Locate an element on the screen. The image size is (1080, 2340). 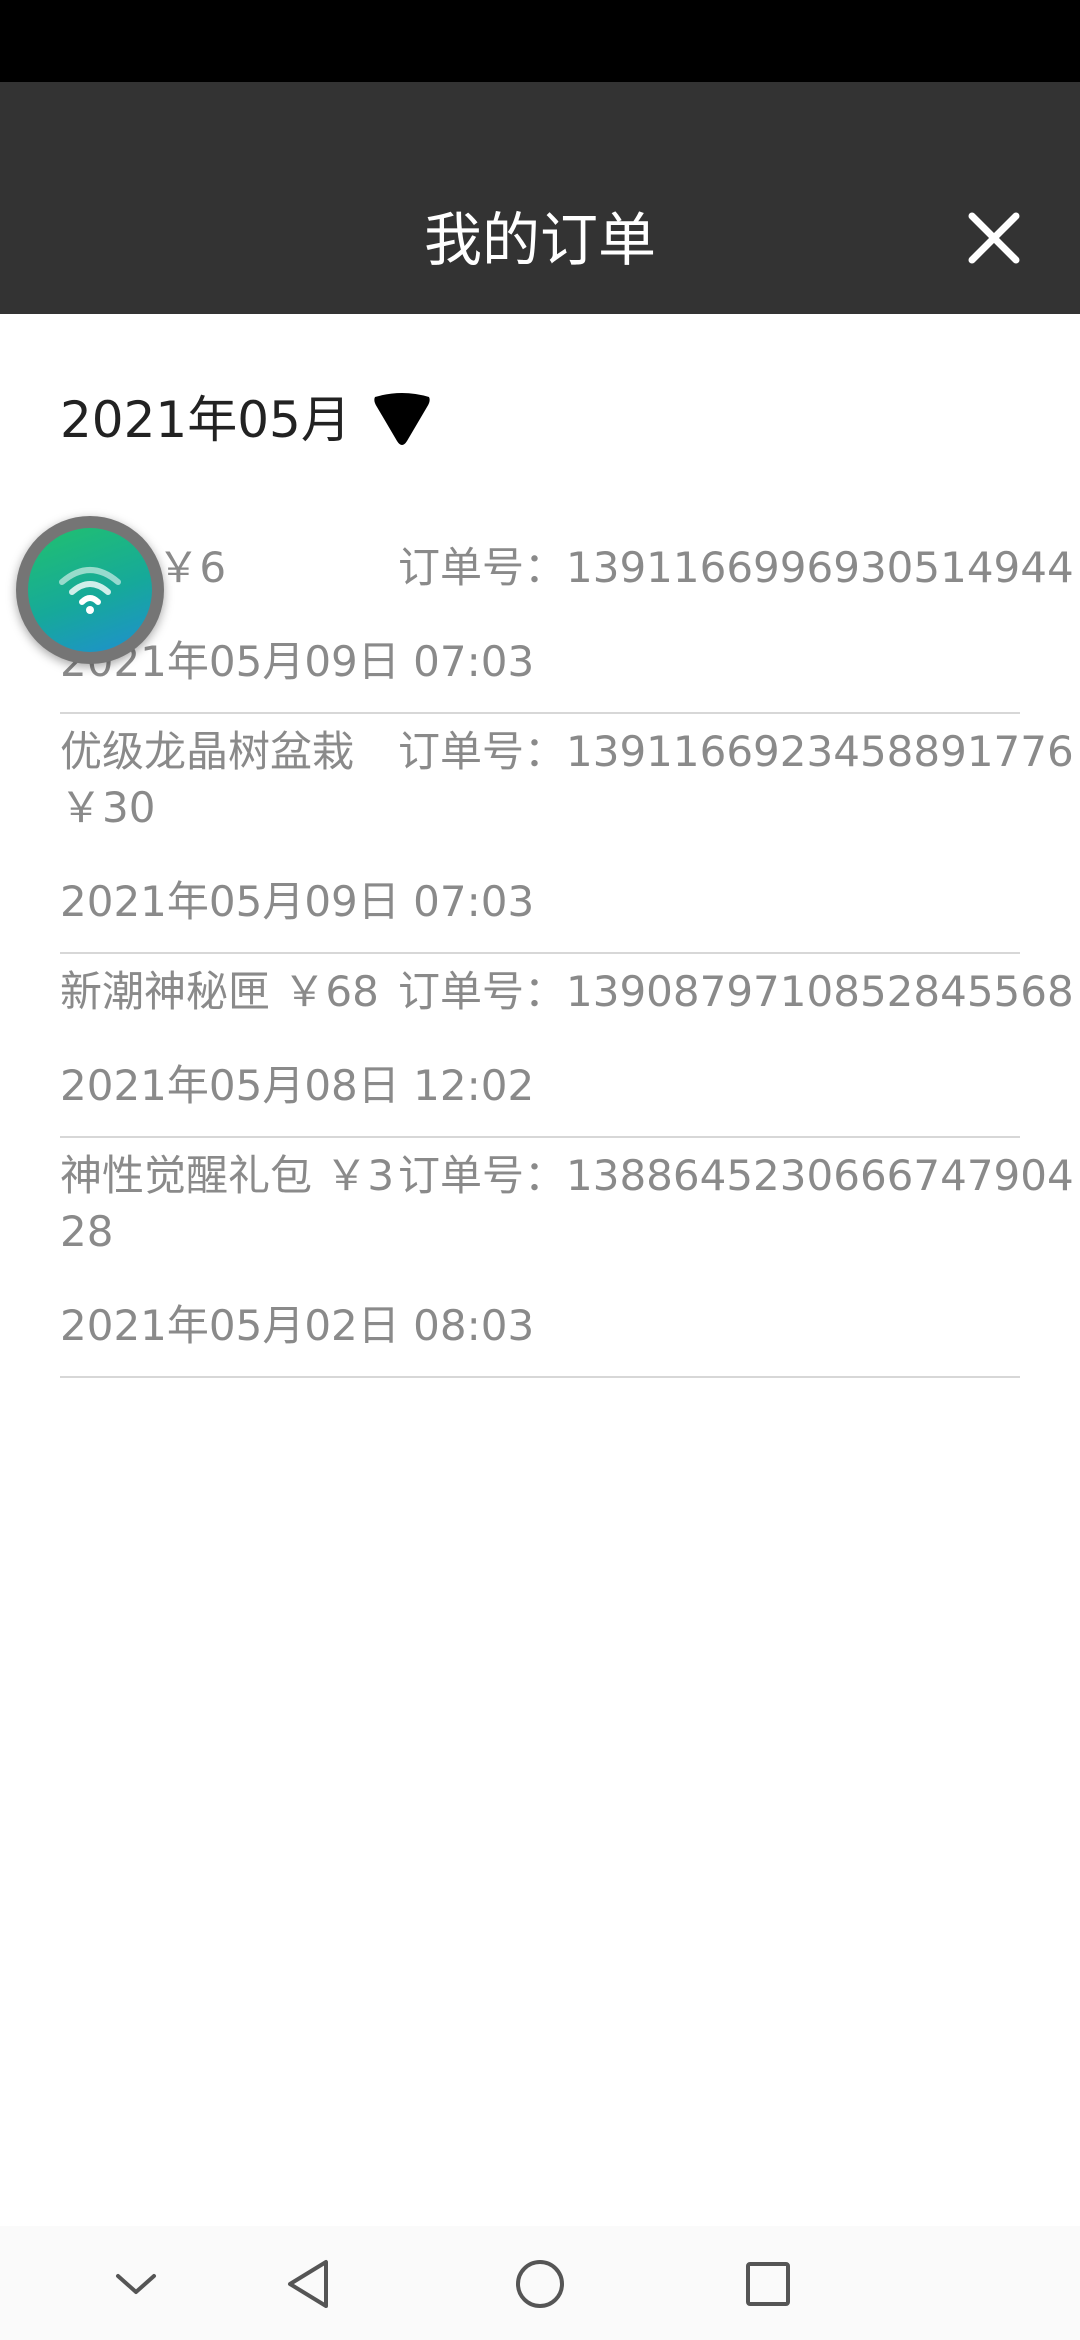
recents-square-icon is located at coordinates (768, 2284).